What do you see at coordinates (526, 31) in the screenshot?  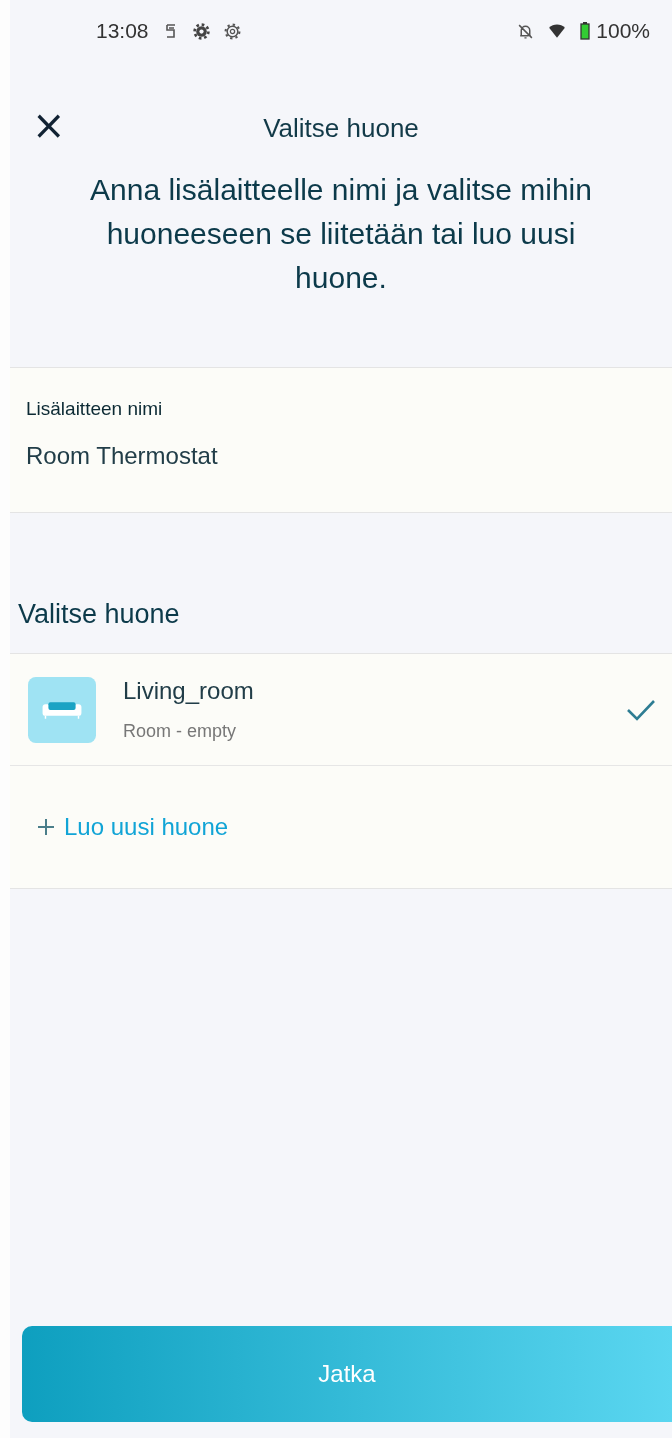 I see `bell-off-icon` at bounding box center [526, 31].